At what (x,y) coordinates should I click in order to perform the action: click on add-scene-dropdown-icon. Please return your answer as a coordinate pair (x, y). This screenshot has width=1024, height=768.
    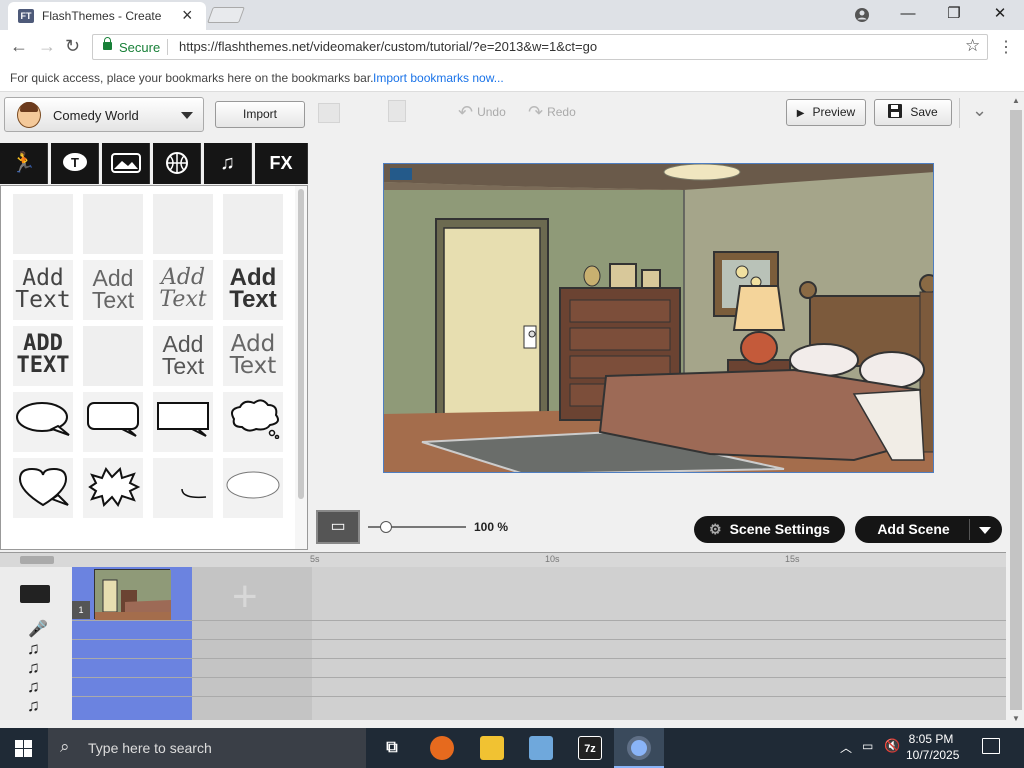
    Looking at the image, I should click on (985, 530).